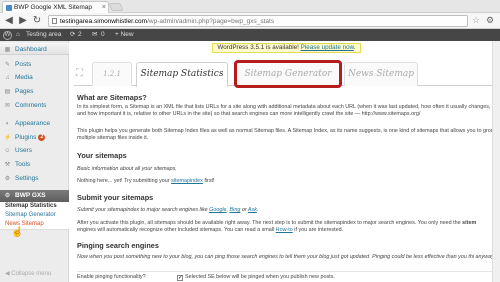 The width and height of the screenshot is (500, 282). I want to click on submit-end: ., so click(257, 210).